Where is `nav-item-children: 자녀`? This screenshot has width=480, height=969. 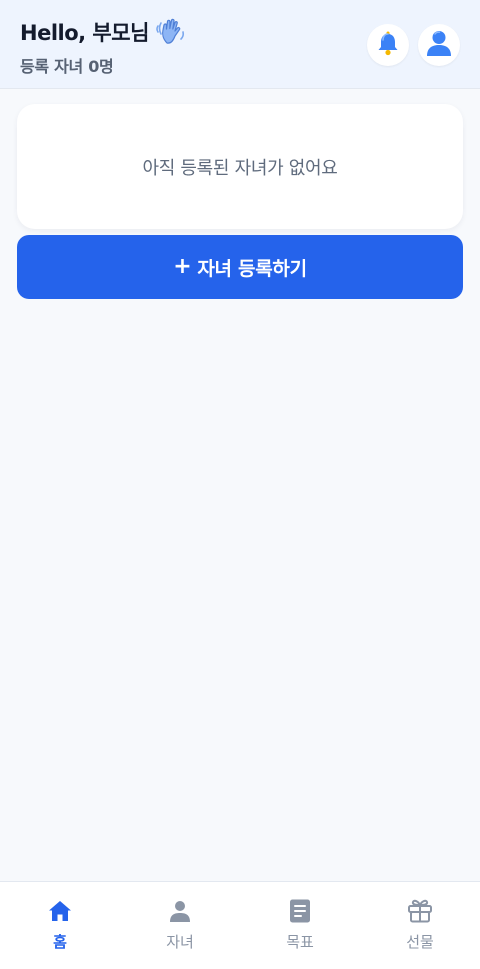 nav-item-children: 자녀 is located at coordinates (180, 925).